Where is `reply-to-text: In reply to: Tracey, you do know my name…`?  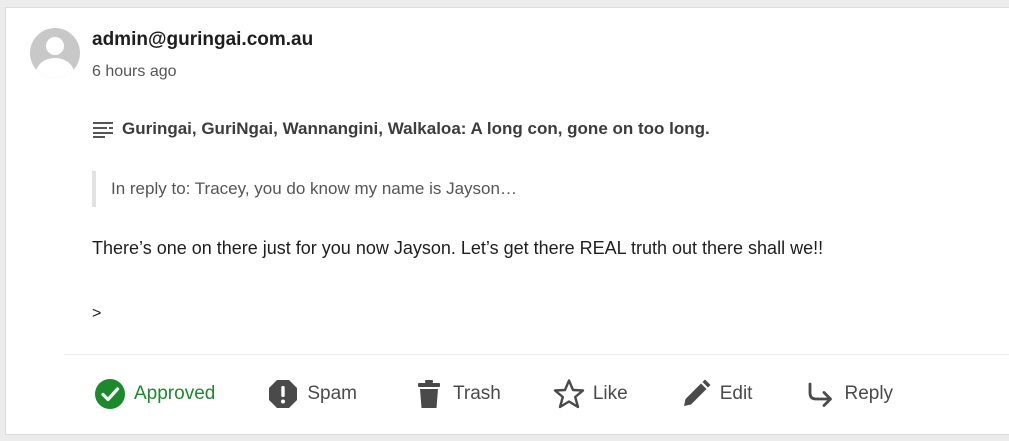
reply-to-text: In reply to: Tracey, you do know my name… is located at coordinates (314, 188).